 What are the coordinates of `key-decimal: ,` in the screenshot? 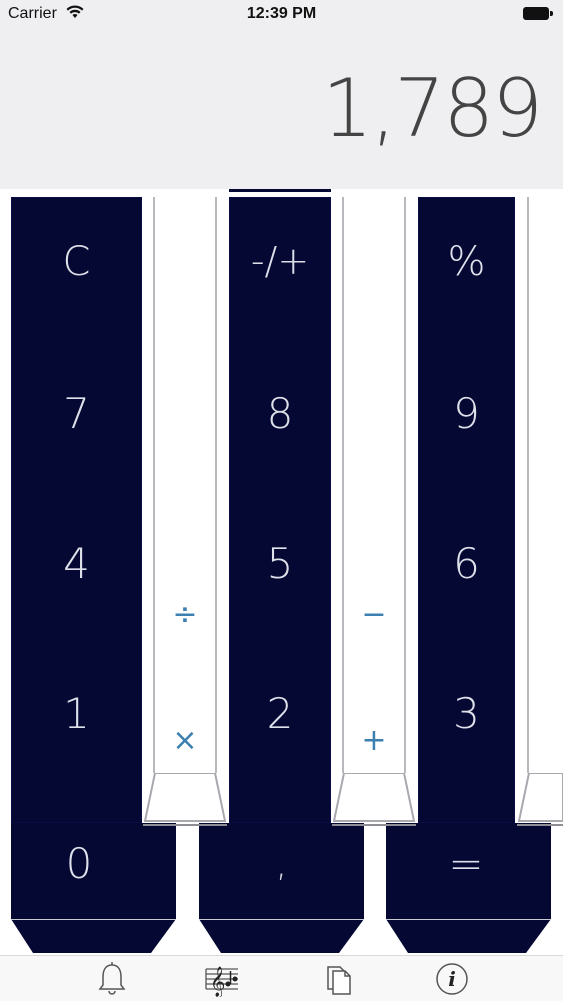 It's located at (281, 864).